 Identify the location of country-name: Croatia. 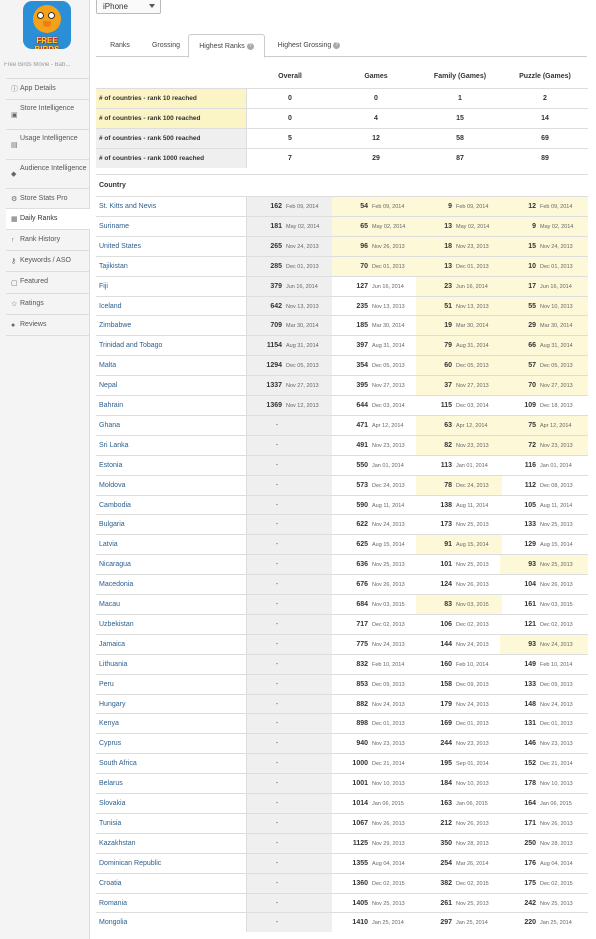
(171, 883).